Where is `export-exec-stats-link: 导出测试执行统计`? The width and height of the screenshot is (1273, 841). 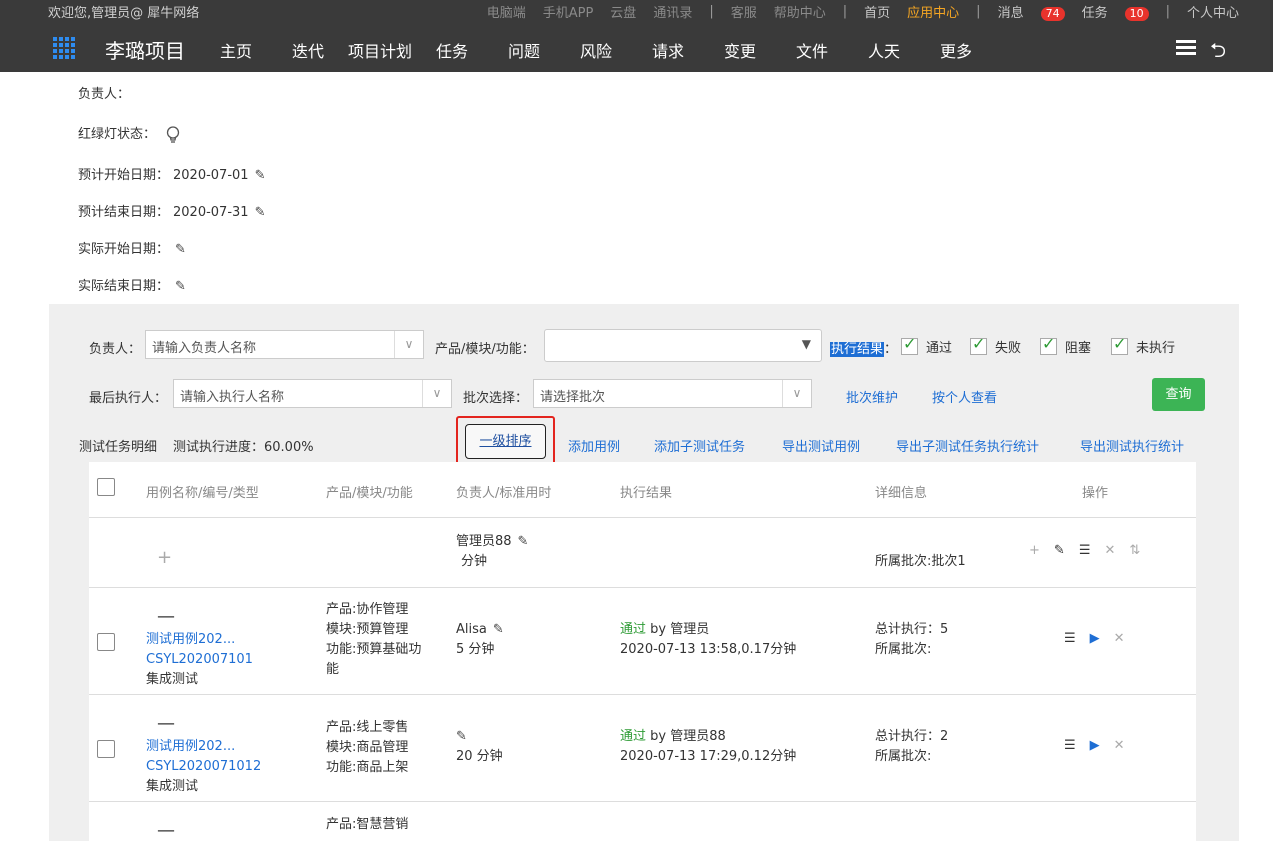 export-exec-stats-link: 导出测试执行统计 is located at coordinates (1132, 445).